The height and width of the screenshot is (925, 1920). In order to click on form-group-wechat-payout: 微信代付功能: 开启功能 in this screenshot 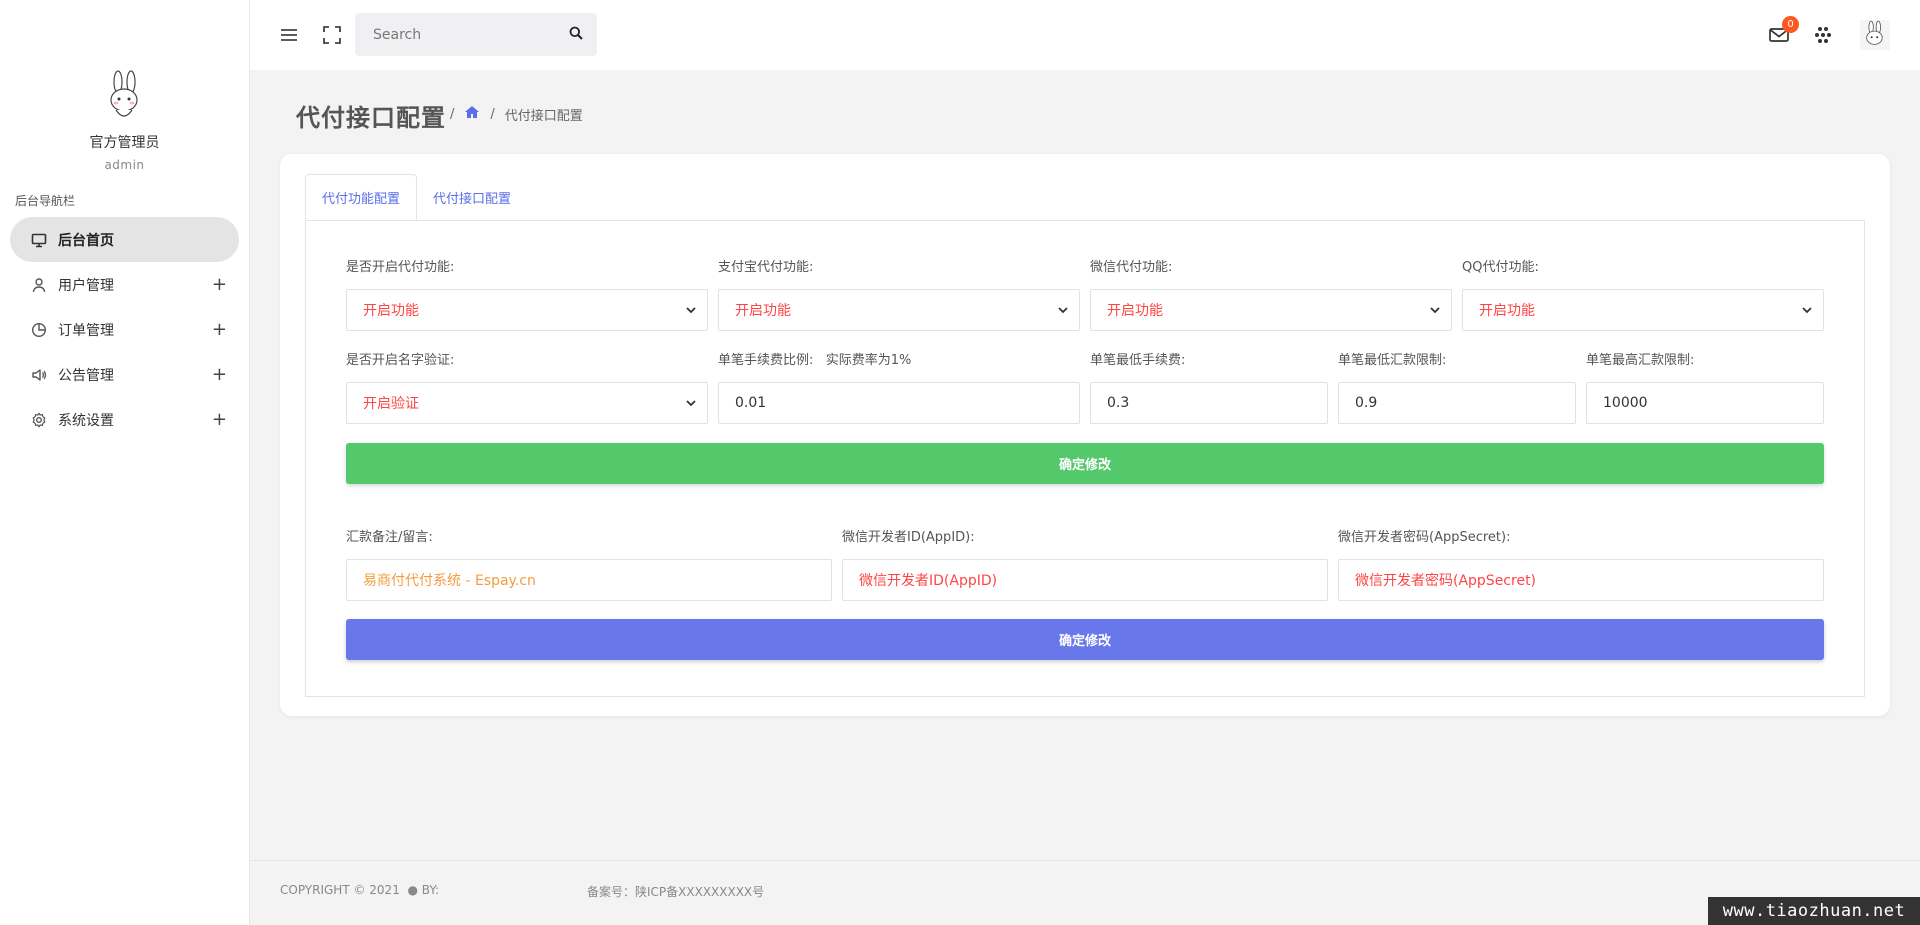, I will do `click(1271, 295)`.